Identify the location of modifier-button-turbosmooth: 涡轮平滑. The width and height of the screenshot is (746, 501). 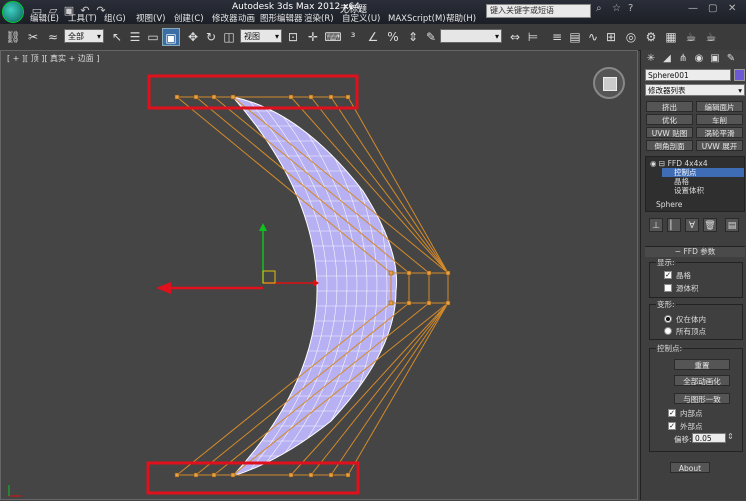
(719, 132).